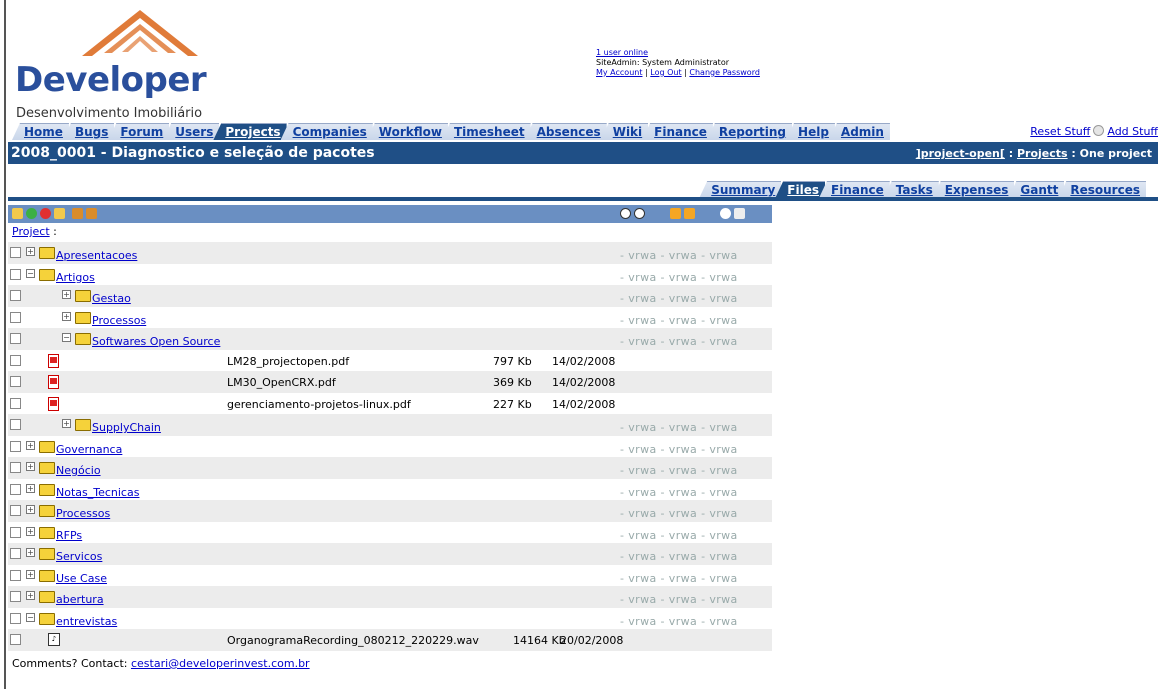 This screenshot has width=1158, height=689. Describe the element at coordinates (31, 231) in the screenshot. I see `project-root-link: Project` at that location.